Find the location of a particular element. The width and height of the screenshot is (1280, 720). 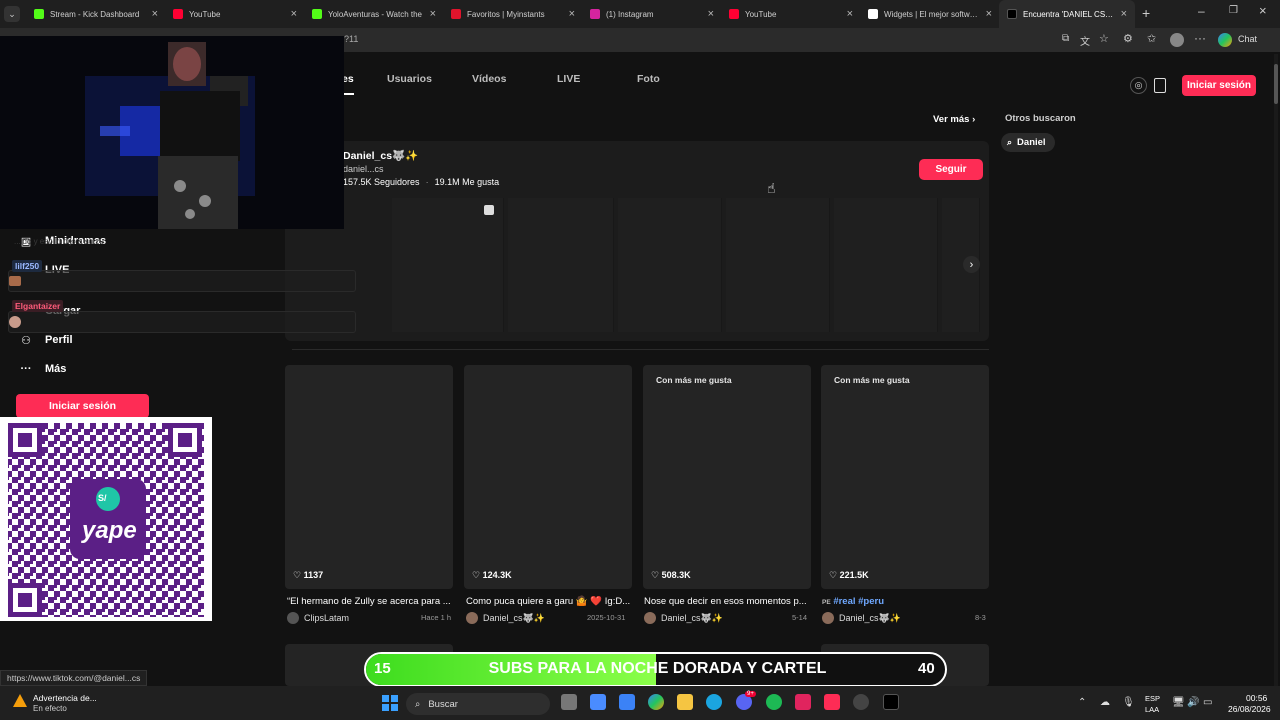

window-close-icon: × is located at coordinates (1263, 10).